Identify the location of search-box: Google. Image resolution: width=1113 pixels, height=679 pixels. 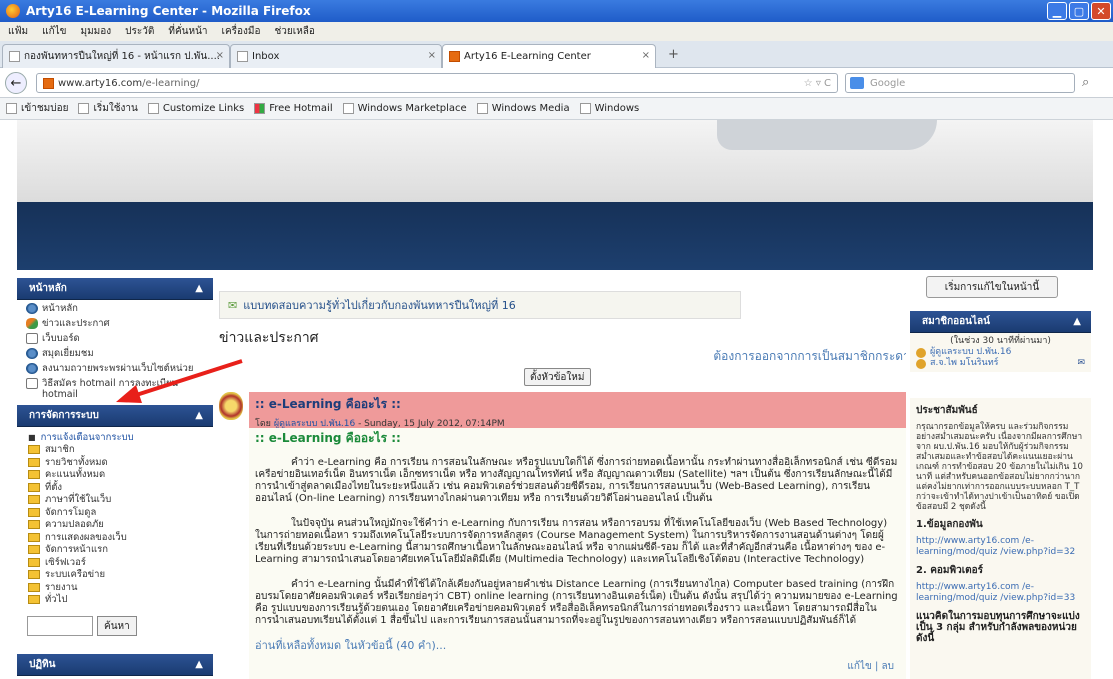
(960, 83).